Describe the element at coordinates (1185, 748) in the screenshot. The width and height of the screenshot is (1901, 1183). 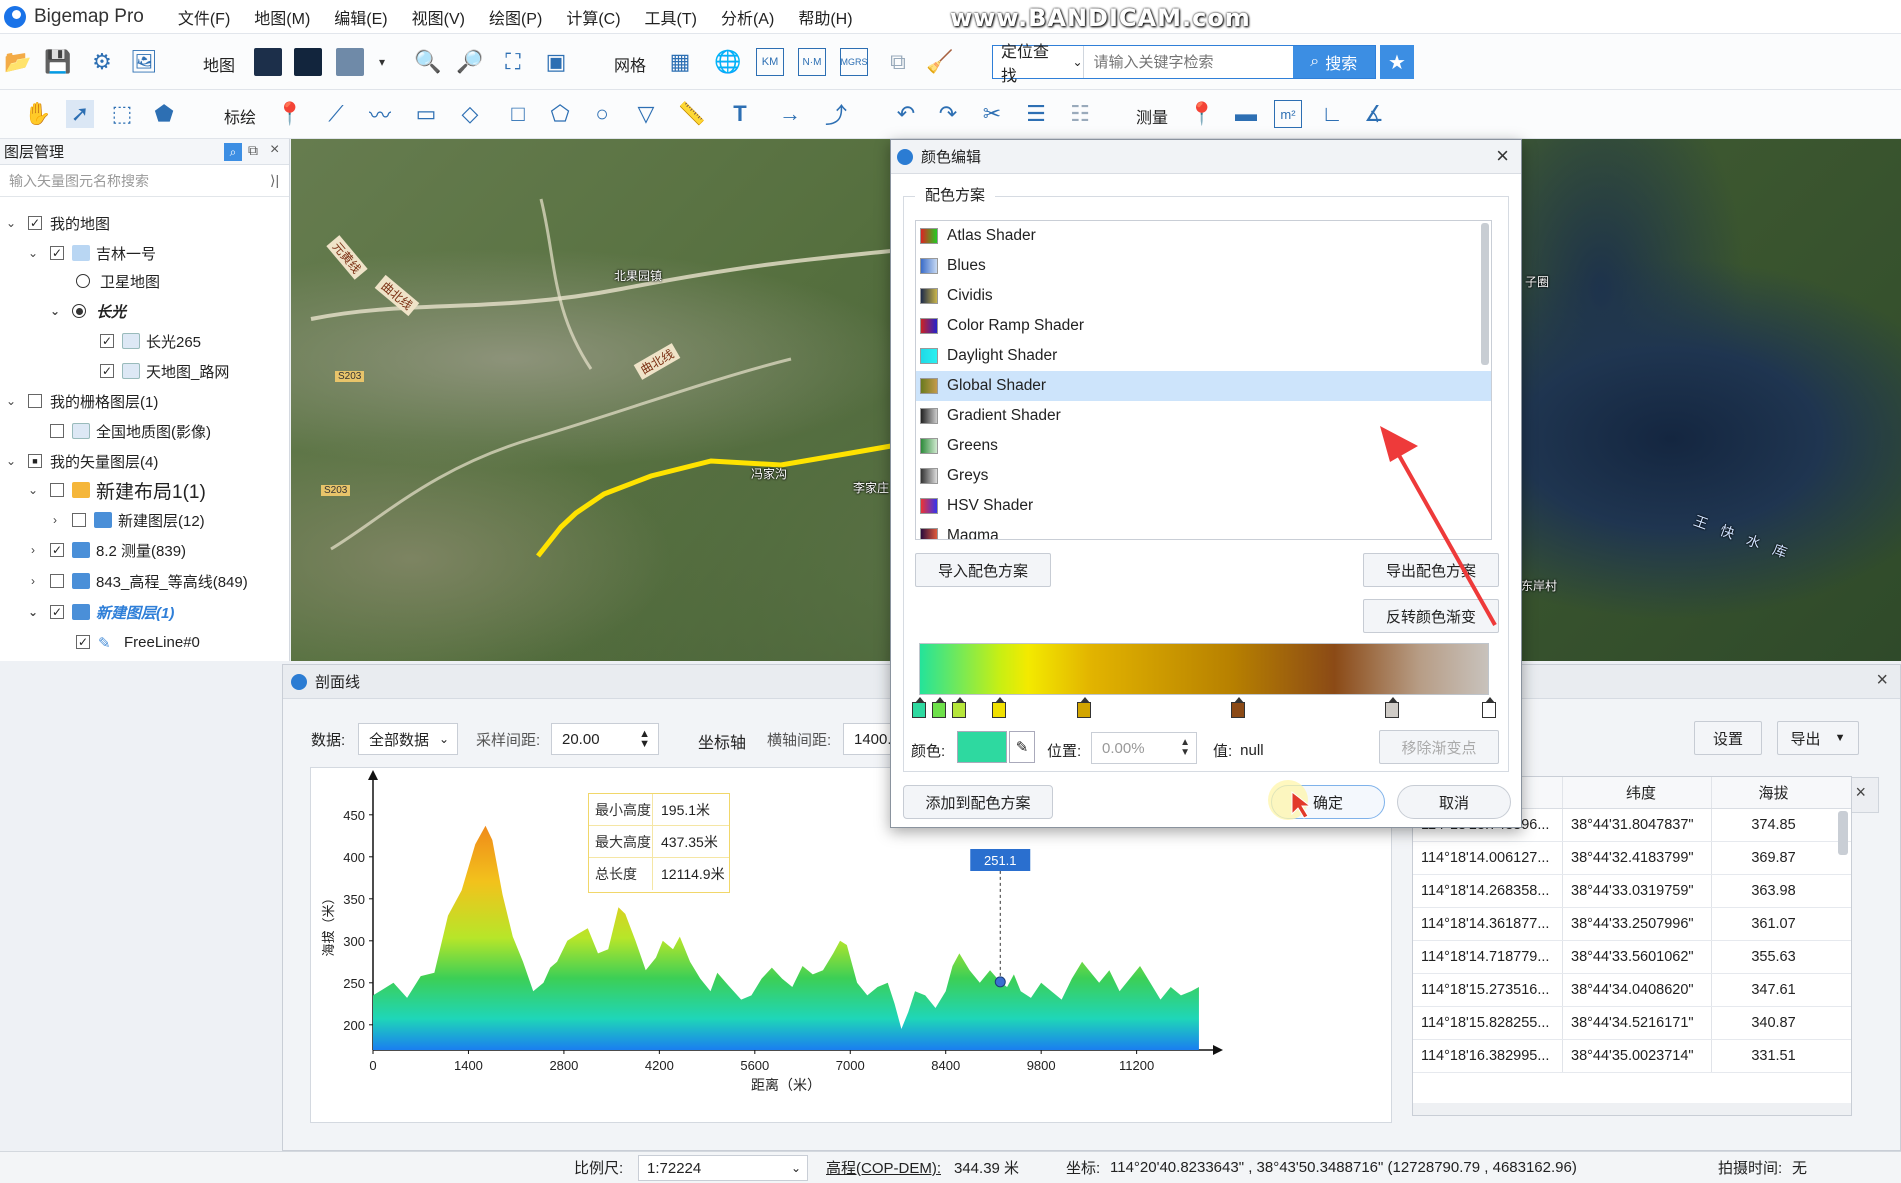
I see `spin-arrows-icon: ▲ ▼` at that location.